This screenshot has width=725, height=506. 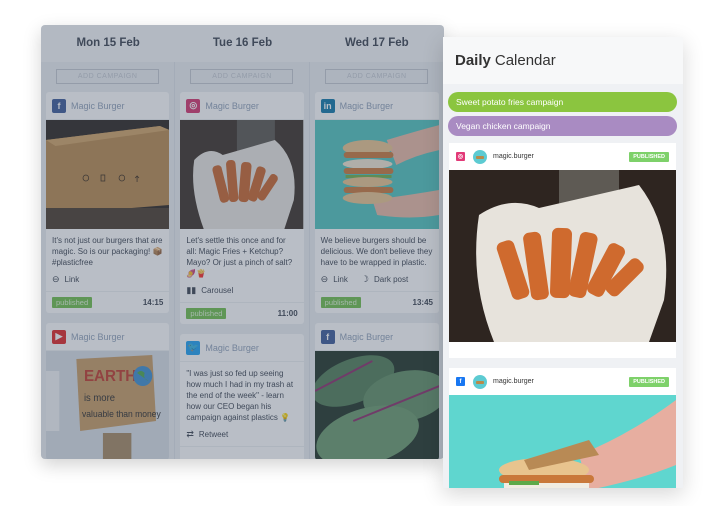 I want to click on daily-post: ◎ magic.burger PUBLISHED, so click(x=562, y=250).